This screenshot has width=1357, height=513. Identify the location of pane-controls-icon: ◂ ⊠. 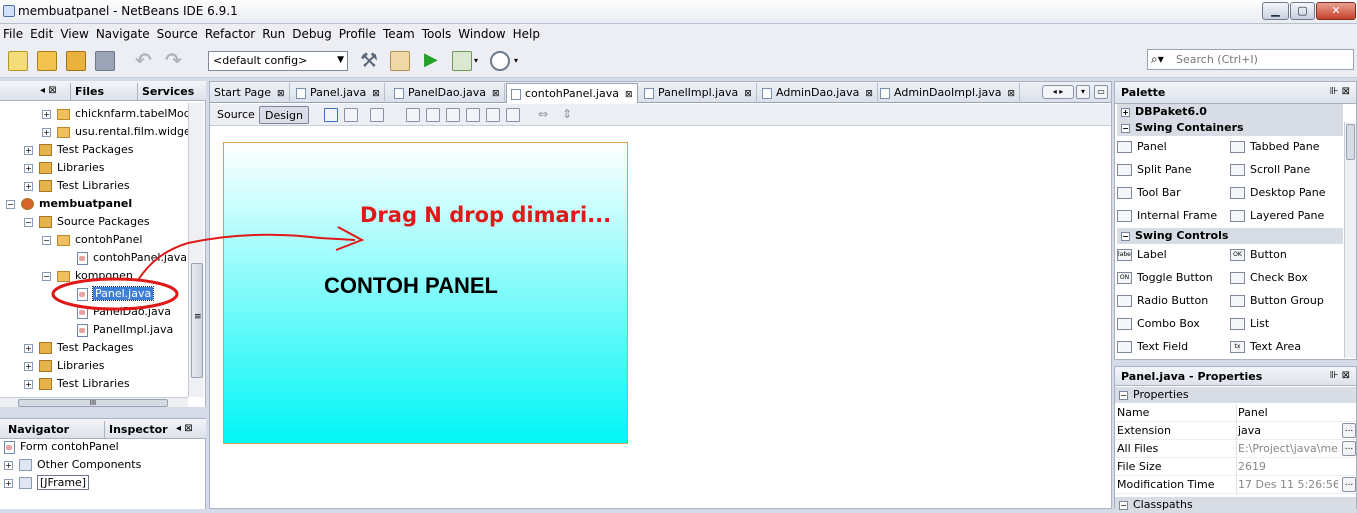
(184, 430).